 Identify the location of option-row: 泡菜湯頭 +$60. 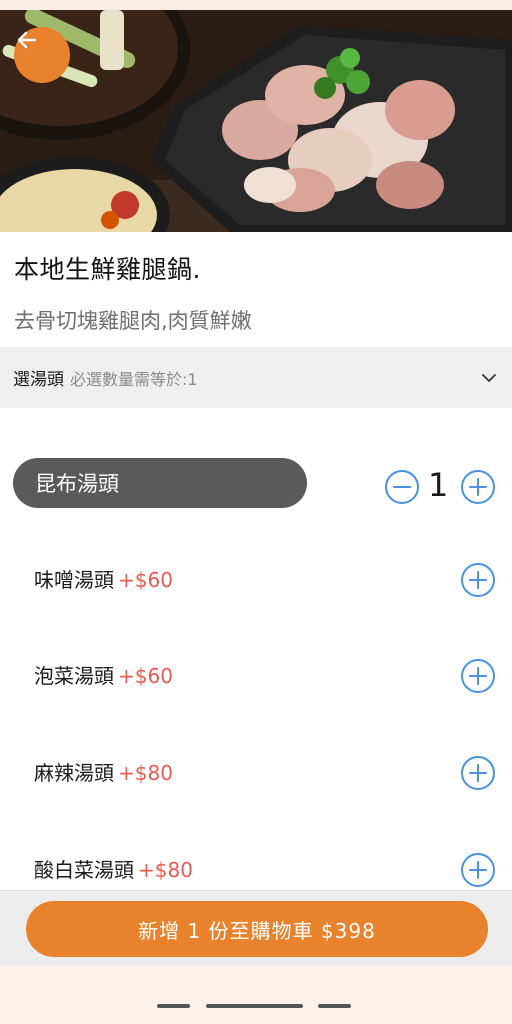
(256, 674).